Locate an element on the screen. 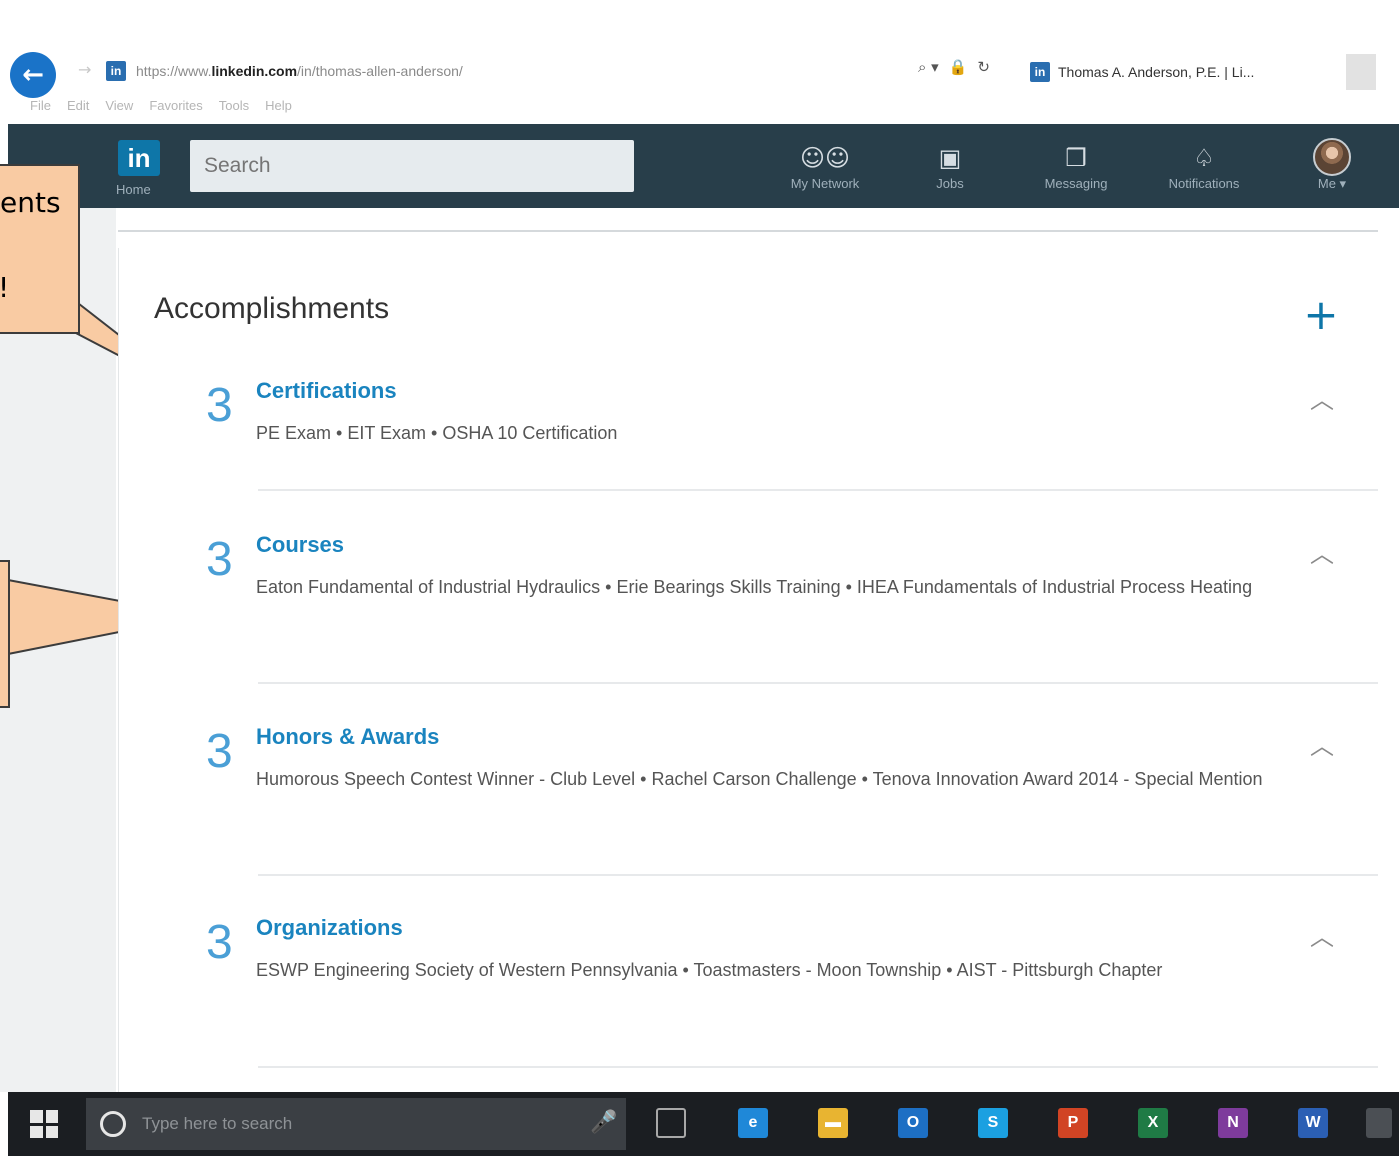 This screenshot has width=1399, height=1156. left-page-background is located at coordinates (58, 650).